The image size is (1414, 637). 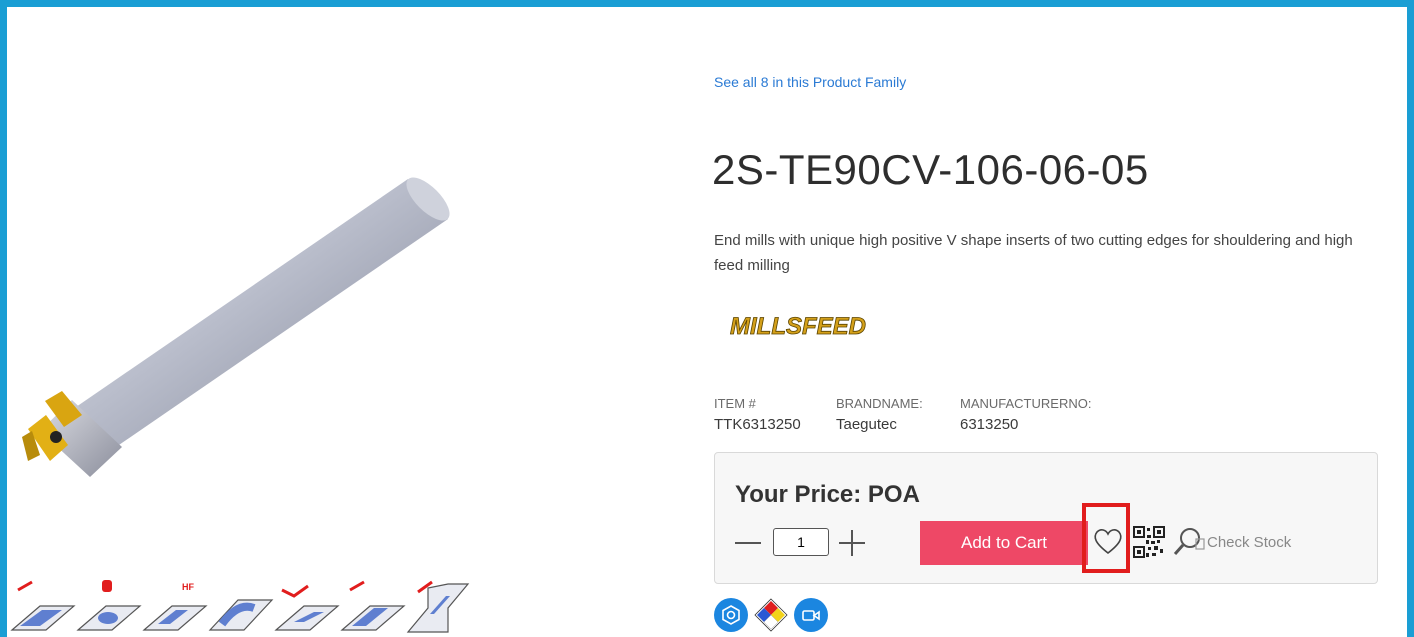 What do you see at coordinates (1046, 518) in the screenshot?
I see `purchase-panel: Your Price: POA Add to Cart` at bounding box center [1046, 518].